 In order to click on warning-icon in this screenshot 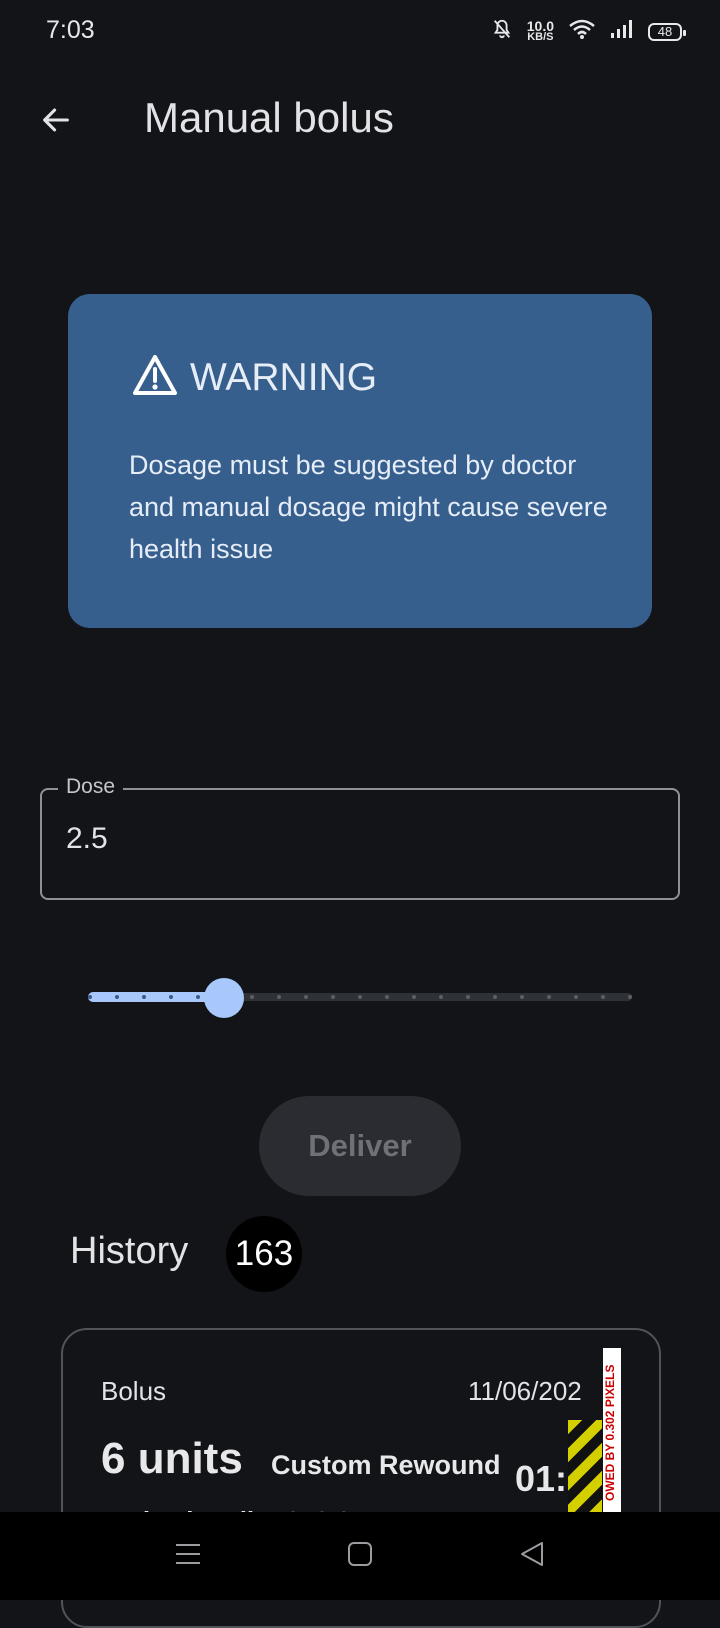, I will do `click(155, 377)`.